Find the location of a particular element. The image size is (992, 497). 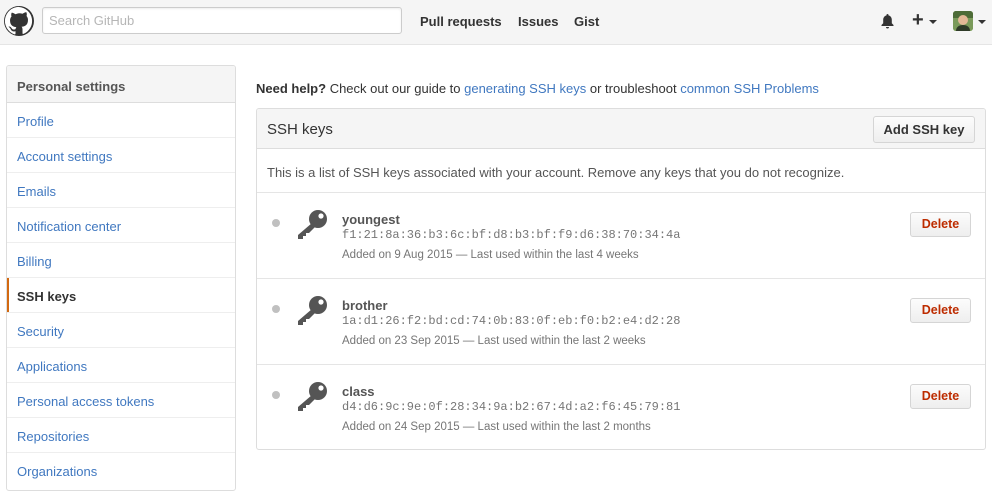

nav-gist: Gist is located at coordinates (586, 21).